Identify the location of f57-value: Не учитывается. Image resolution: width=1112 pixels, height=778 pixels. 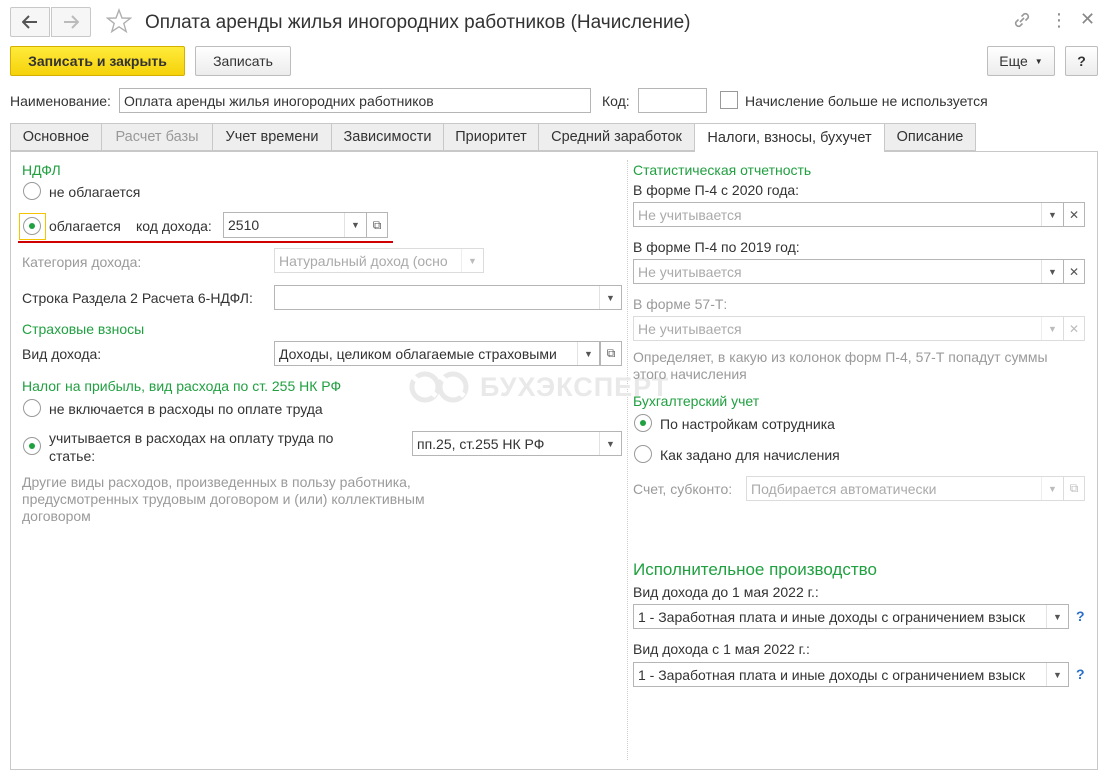
(690, 328).